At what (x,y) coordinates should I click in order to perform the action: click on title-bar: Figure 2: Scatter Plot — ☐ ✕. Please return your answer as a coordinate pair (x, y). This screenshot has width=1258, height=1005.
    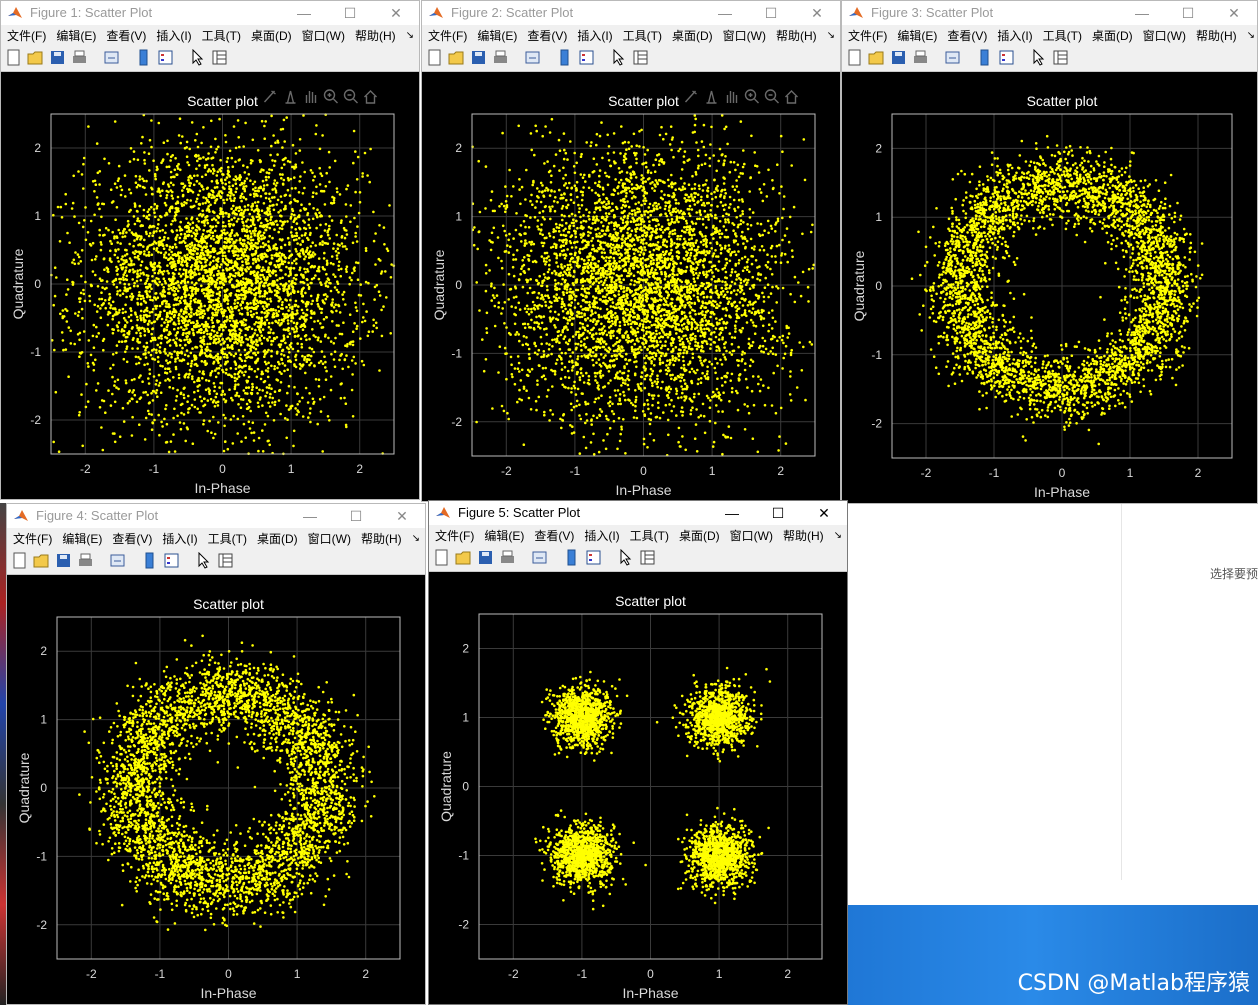
    Looking at the image, I should click on (631, 13).